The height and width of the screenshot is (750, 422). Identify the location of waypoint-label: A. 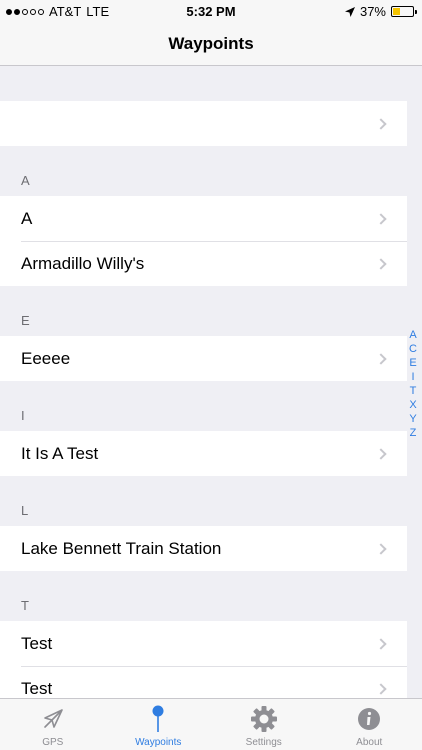
(27, 218).